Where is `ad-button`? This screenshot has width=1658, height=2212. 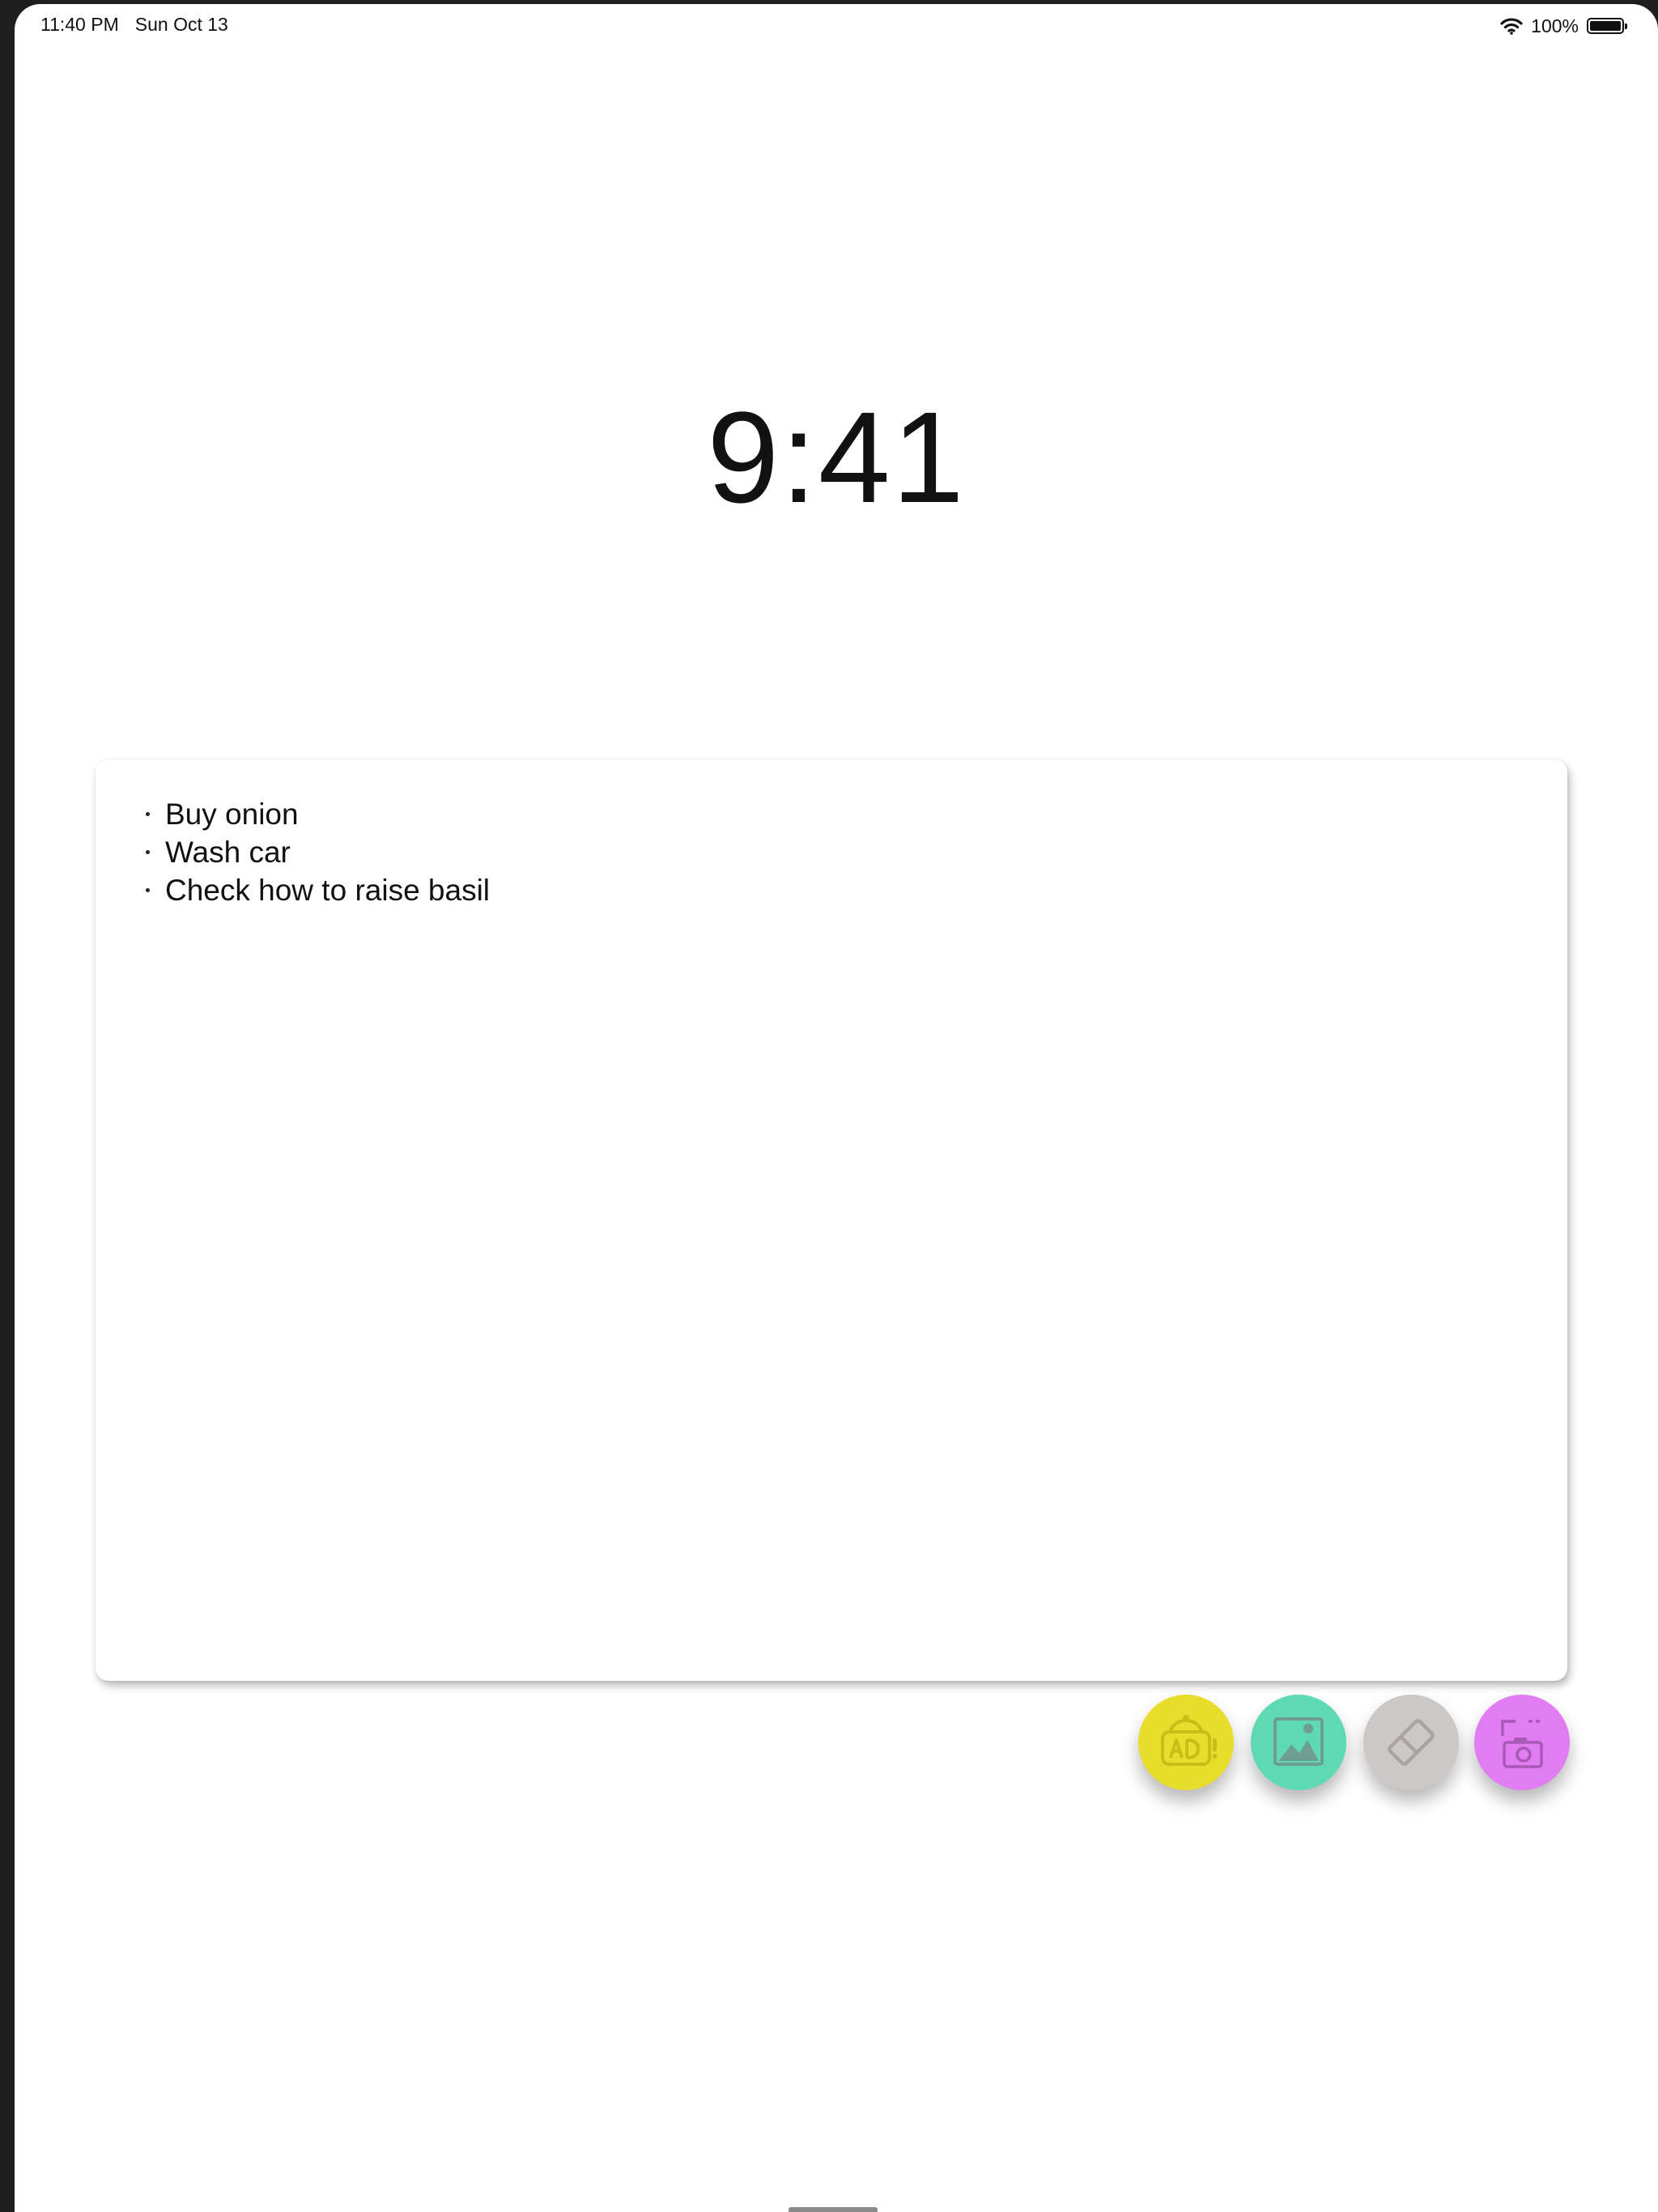 ad-button is located at coordinates (1186, 1743).